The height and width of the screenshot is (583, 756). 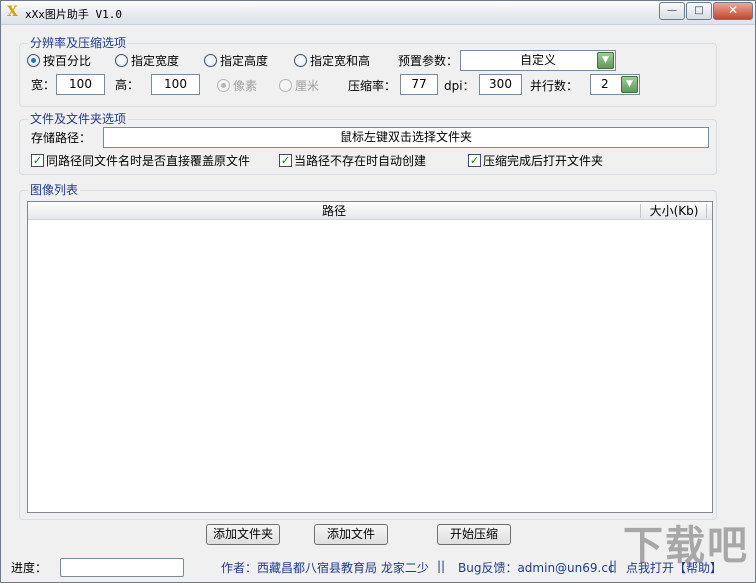 I want to click on parallel-select: 2 ▼, so click(x=615, y=84).